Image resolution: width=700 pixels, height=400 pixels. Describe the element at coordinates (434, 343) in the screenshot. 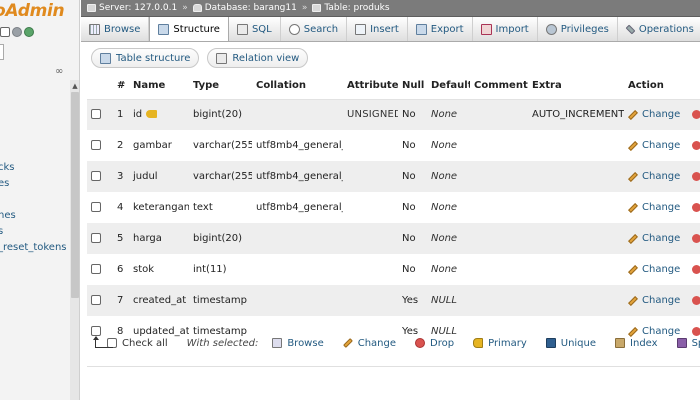

I see `bulk-drop-button: Drop` at that location.